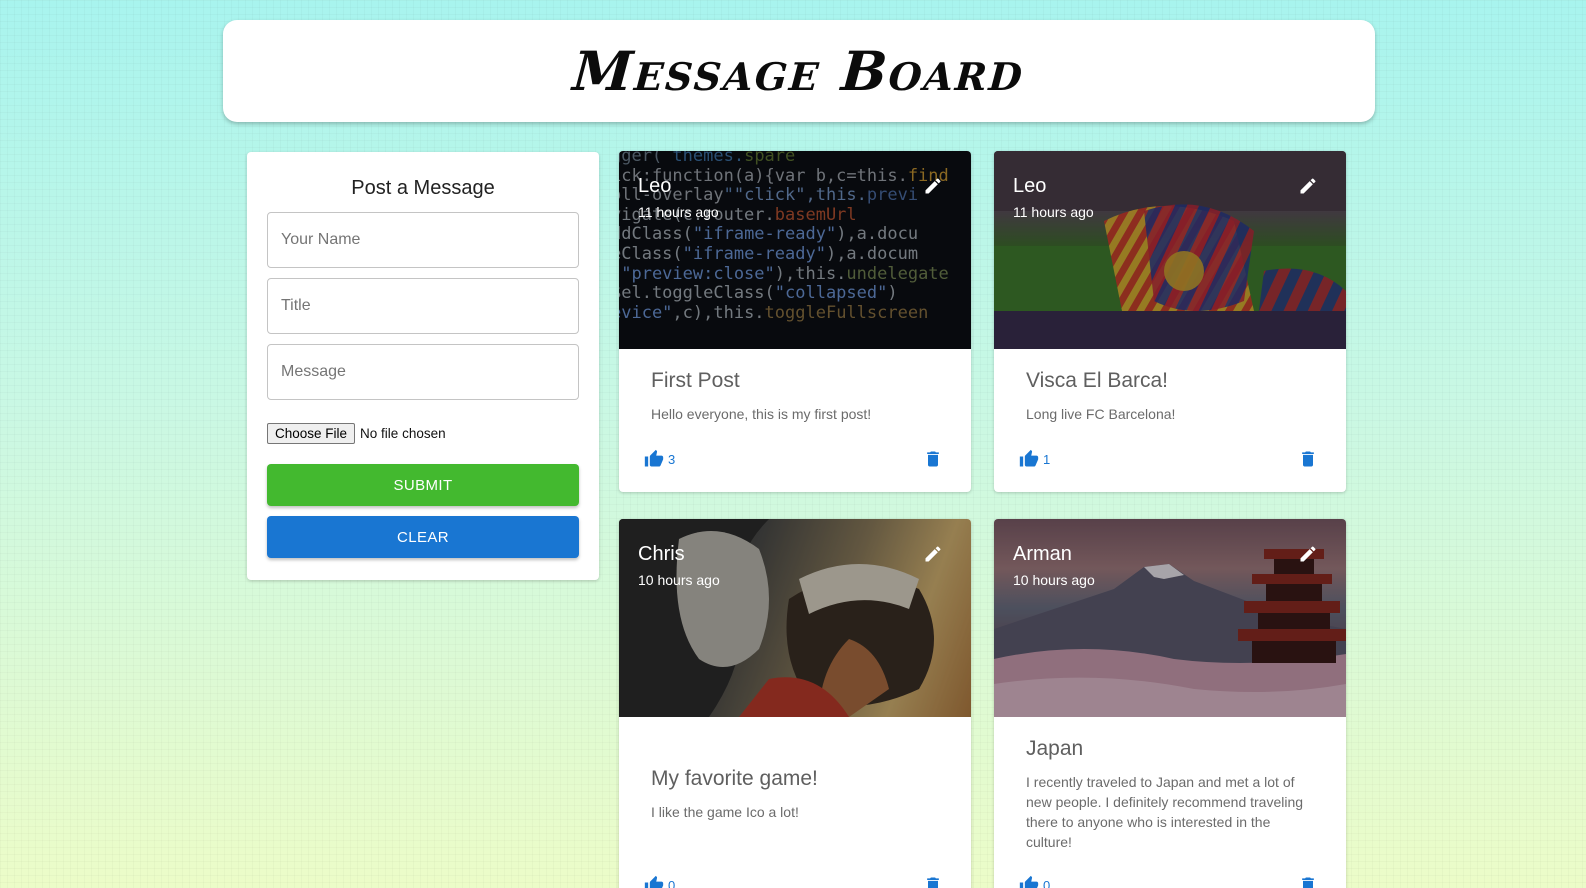  I want to click on post-image: Chris 10 hours ago, so click(795, 618).